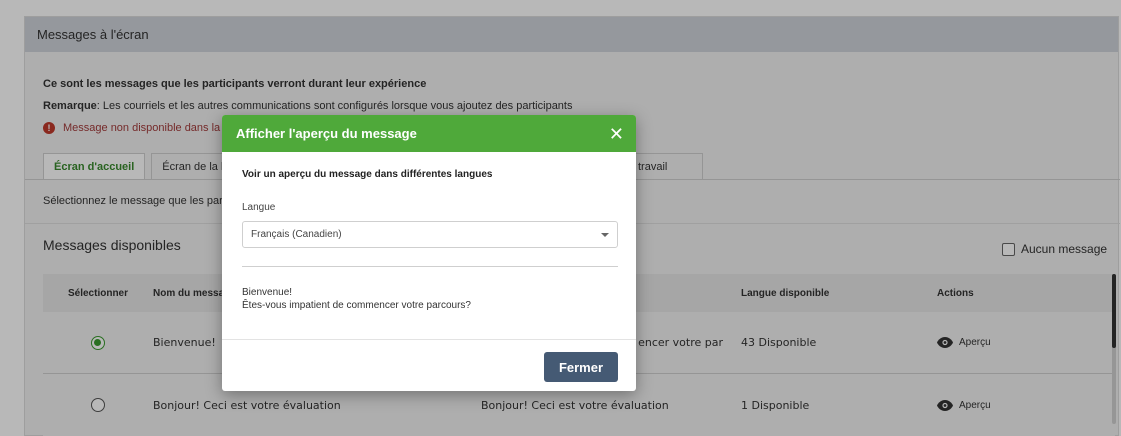  I want to click on language-label: Langue, so click(259, 207).